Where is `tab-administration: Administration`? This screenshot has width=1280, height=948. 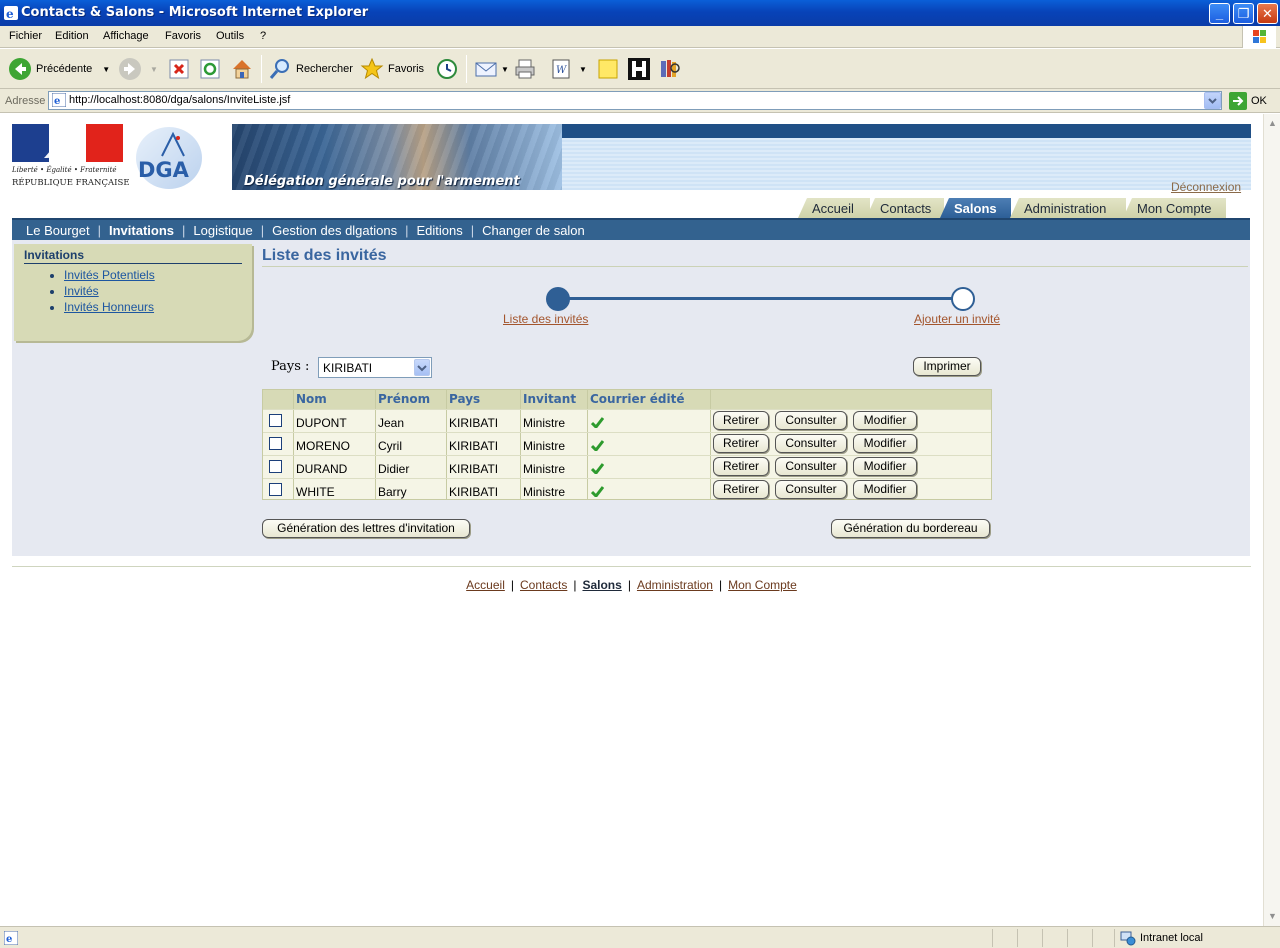 tab-administration: Administration is located at coordinates (1068, 208).